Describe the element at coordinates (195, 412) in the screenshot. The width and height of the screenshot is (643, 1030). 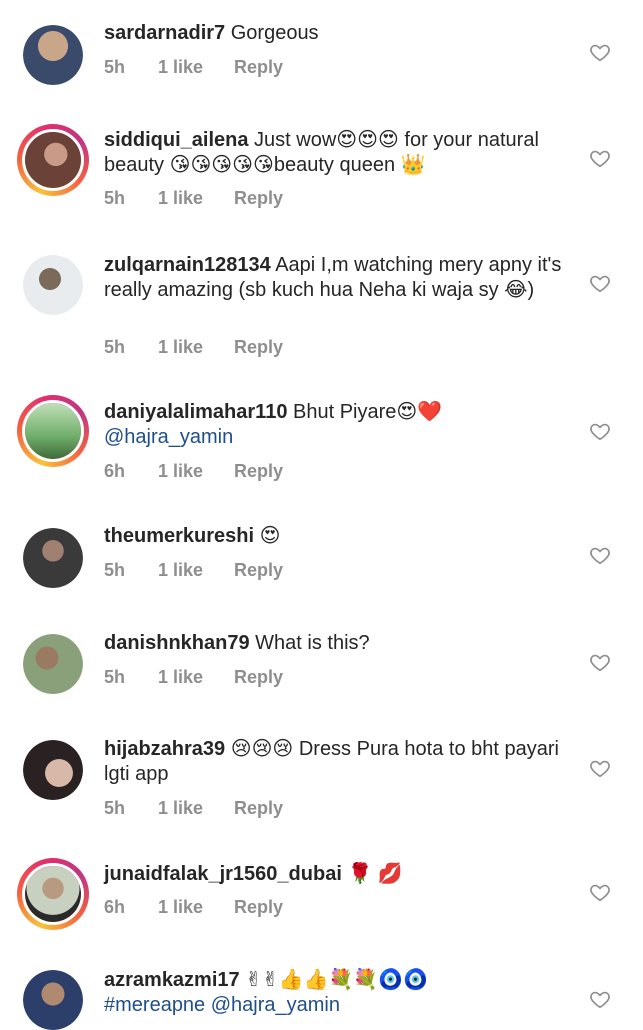
I see `comment-username: daniyalalimahar110` at that location.